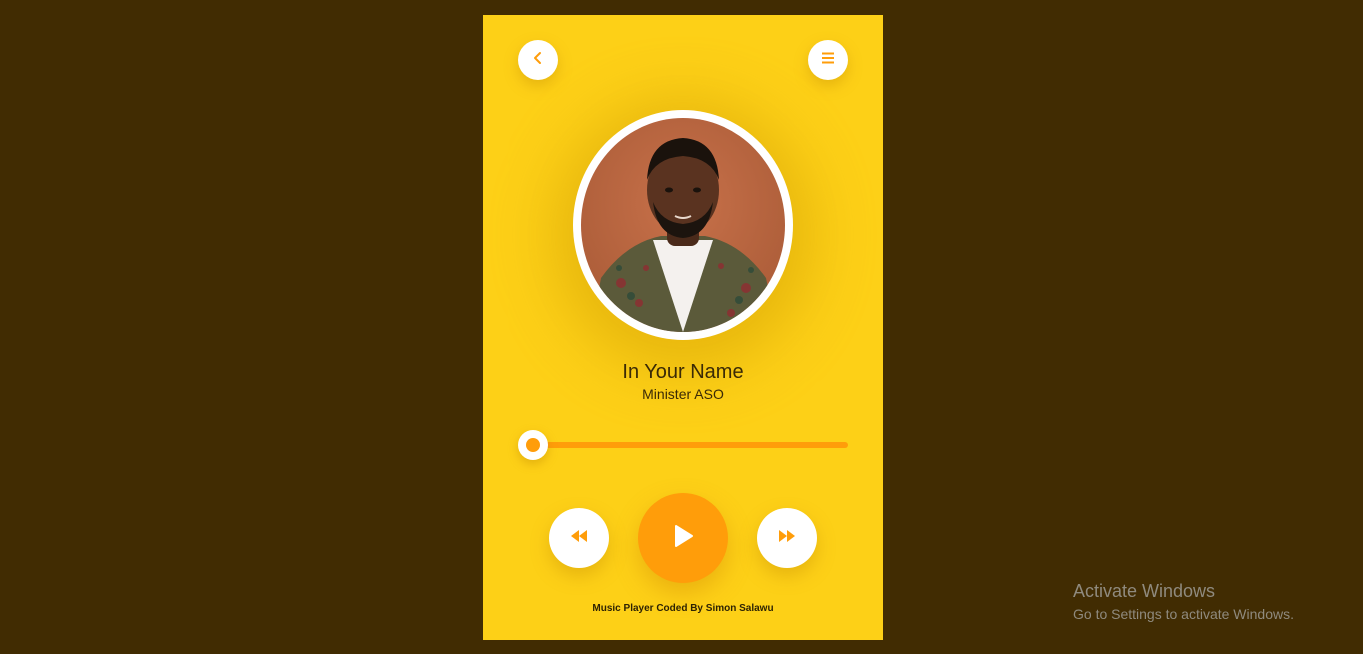  I want to click on rewind-icon, so click(579, 538).